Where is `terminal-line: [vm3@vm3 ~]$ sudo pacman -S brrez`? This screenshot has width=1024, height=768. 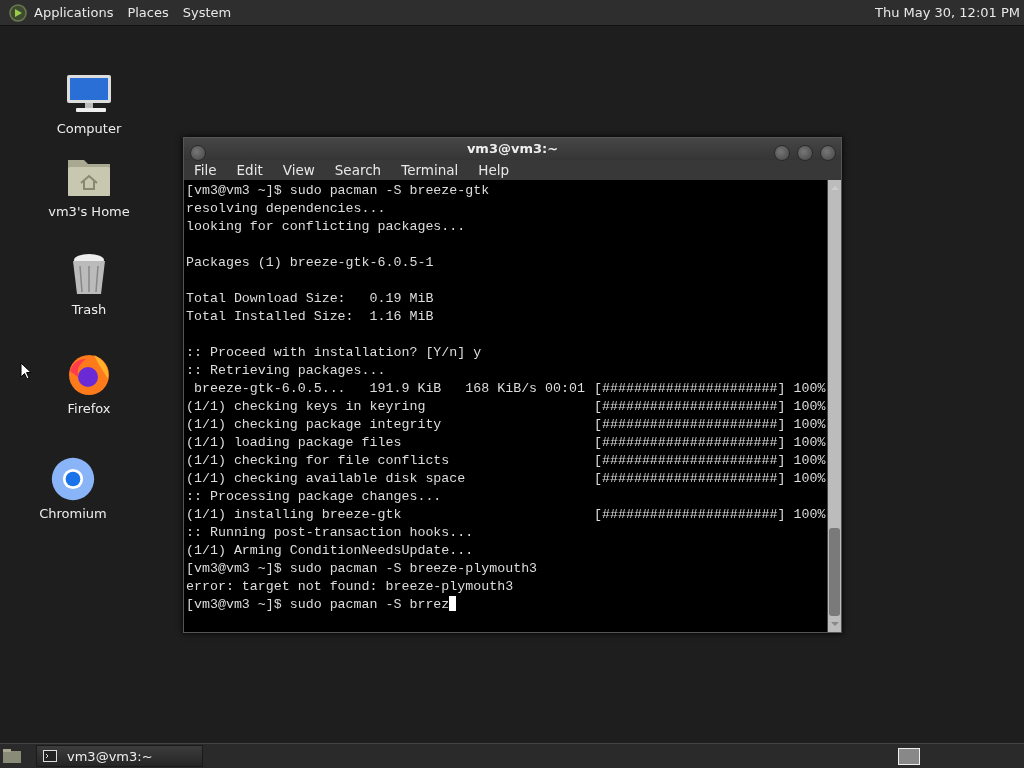
terminal-line: [vm3@vm3 ~]$ sudo pacman -S brrez is located at coordinates (318, 604).